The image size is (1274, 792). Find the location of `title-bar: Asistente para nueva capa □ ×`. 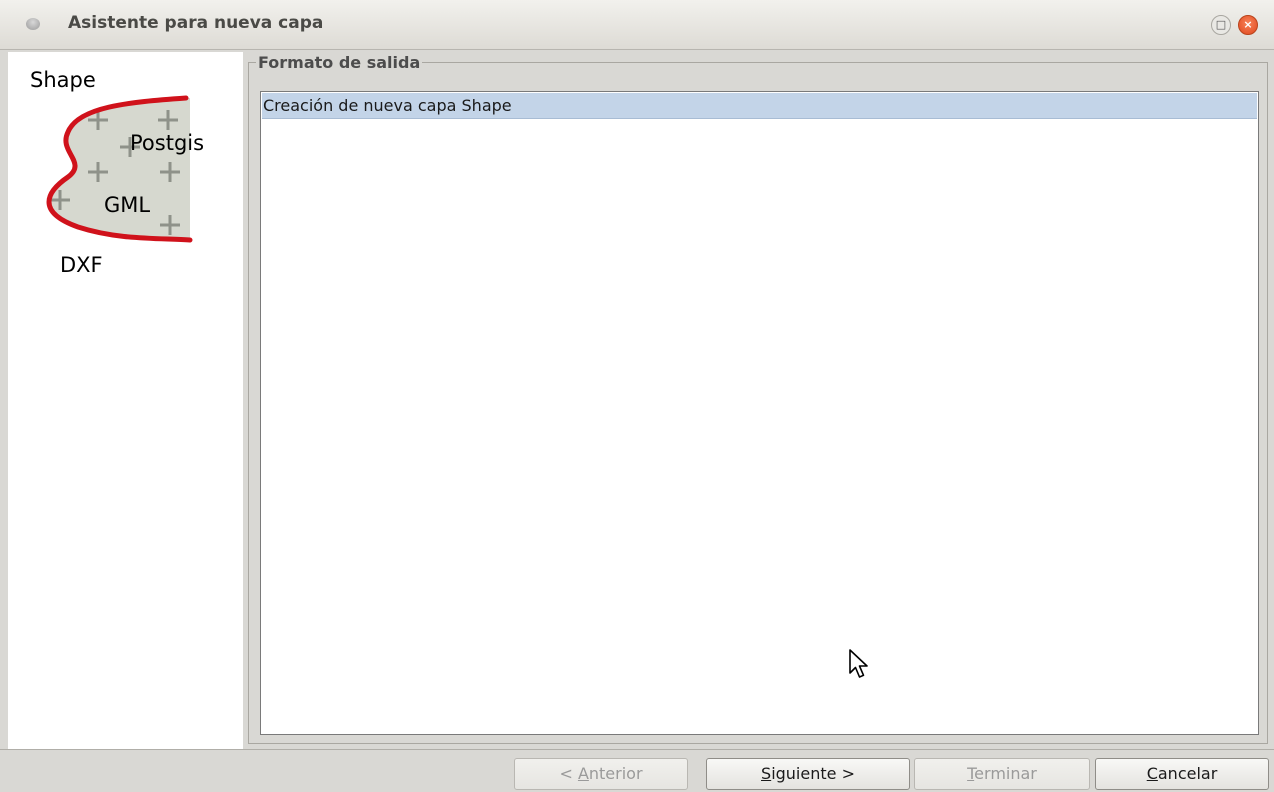

title-bar: Asistente para nueva capa □ × is located at coordinates (637, 25).